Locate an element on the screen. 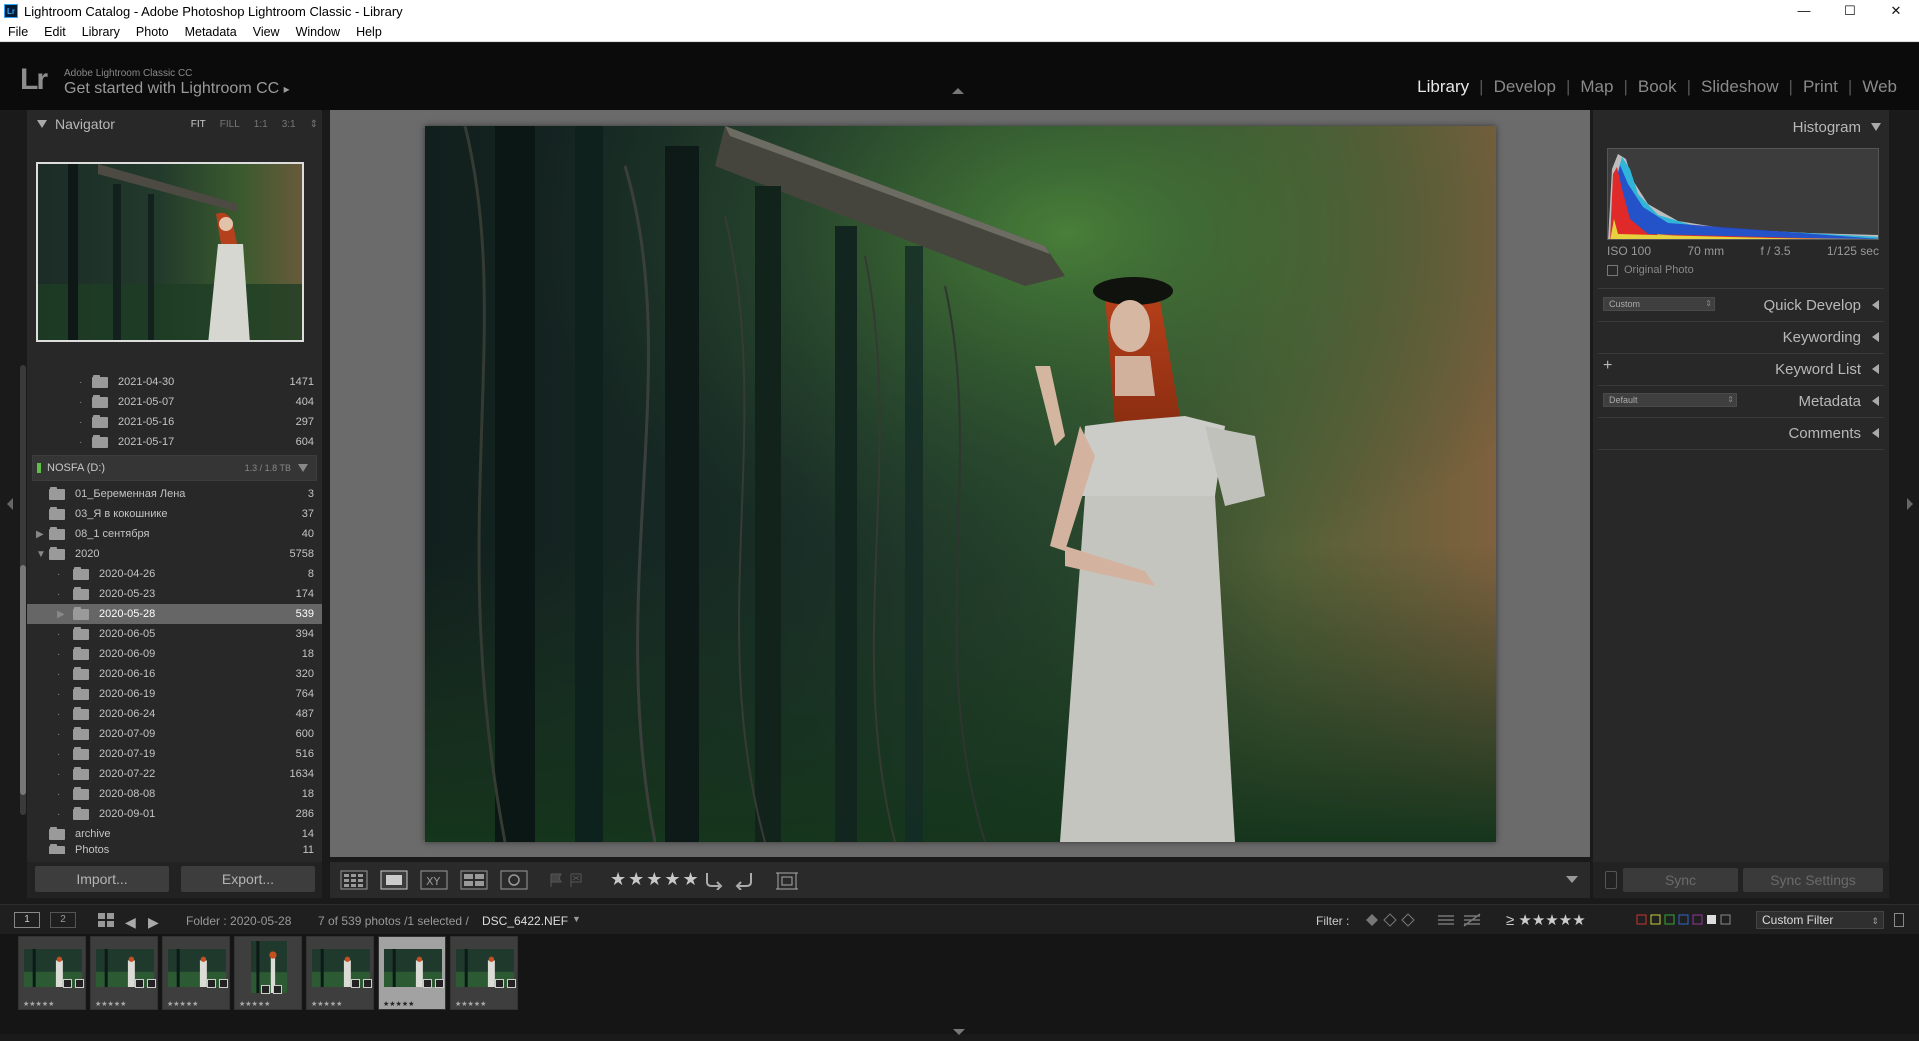 The image size is (1919, 1041). star-rating: ★★★★★ is located at coordinates (655, 879).